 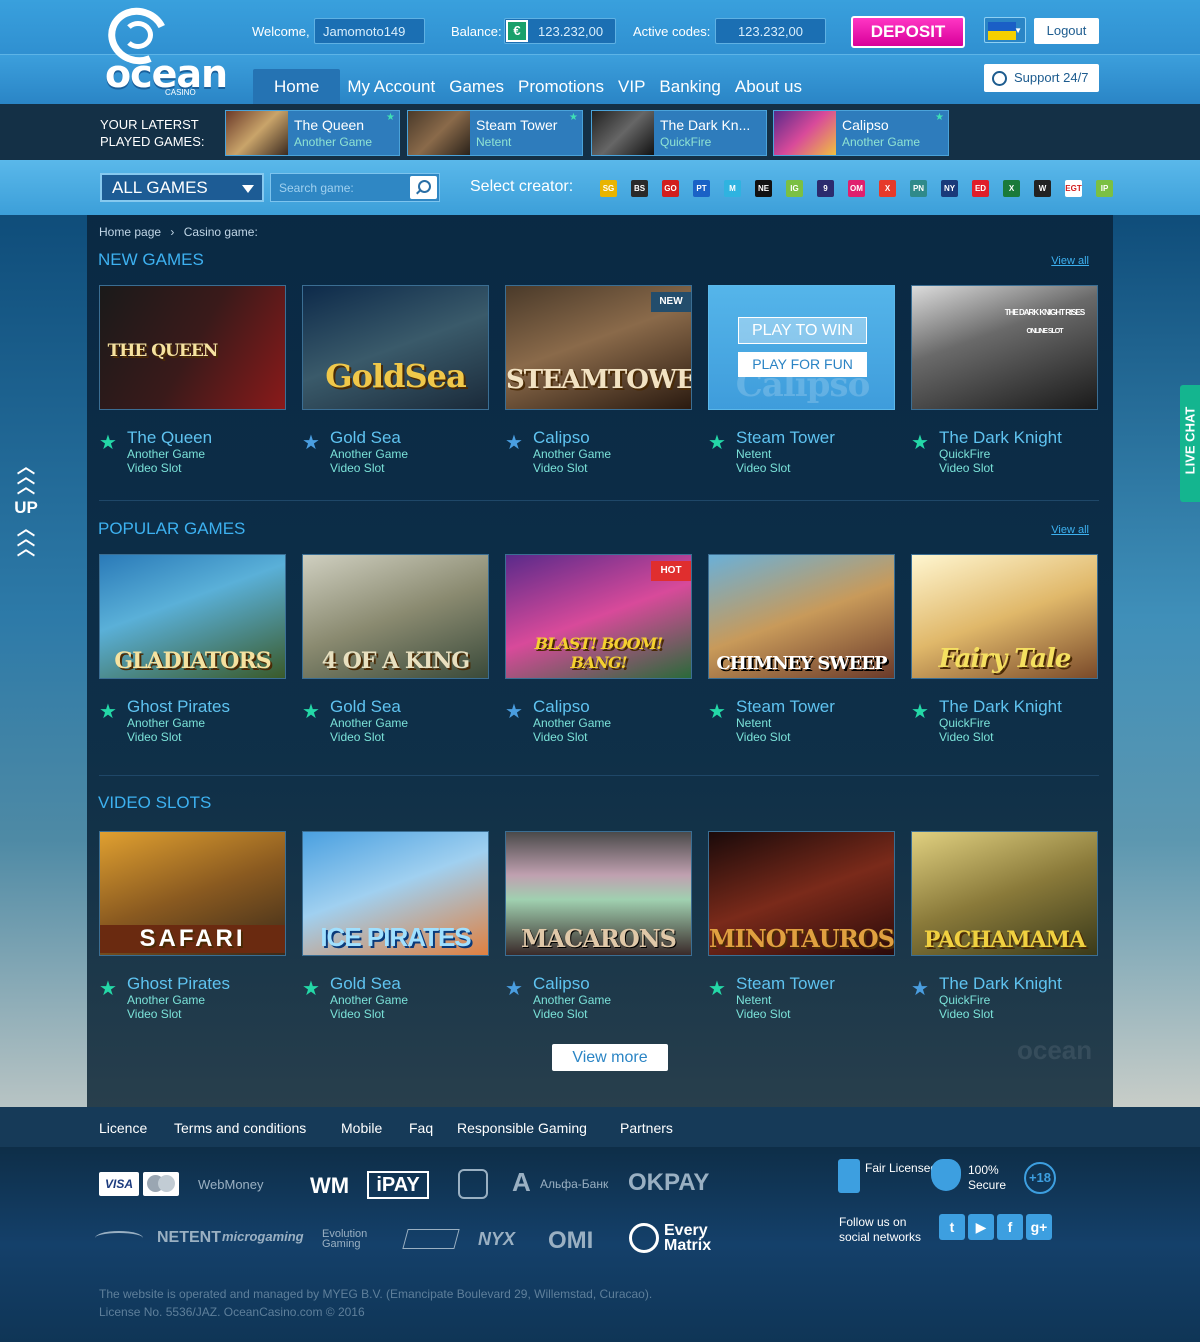 I want to click on game-image: Calipso PLAY TO WIN PLAY FOR FUN, so click(x=801, y=347).